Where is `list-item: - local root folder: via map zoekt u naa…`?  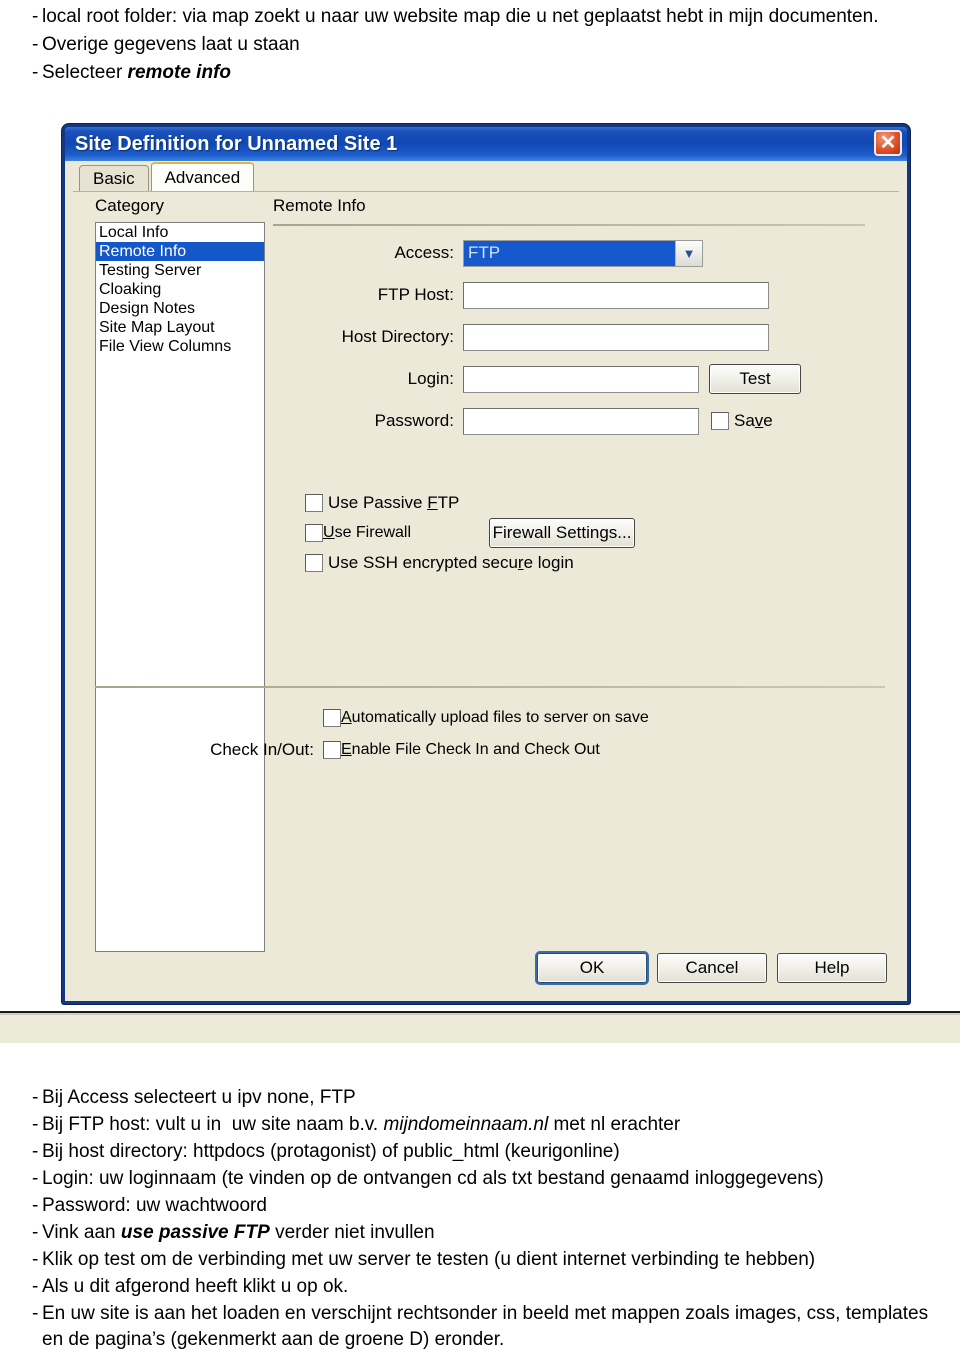 list-item: - local root folder: via map zoekt u naa… is located at coordinates (480, 17).